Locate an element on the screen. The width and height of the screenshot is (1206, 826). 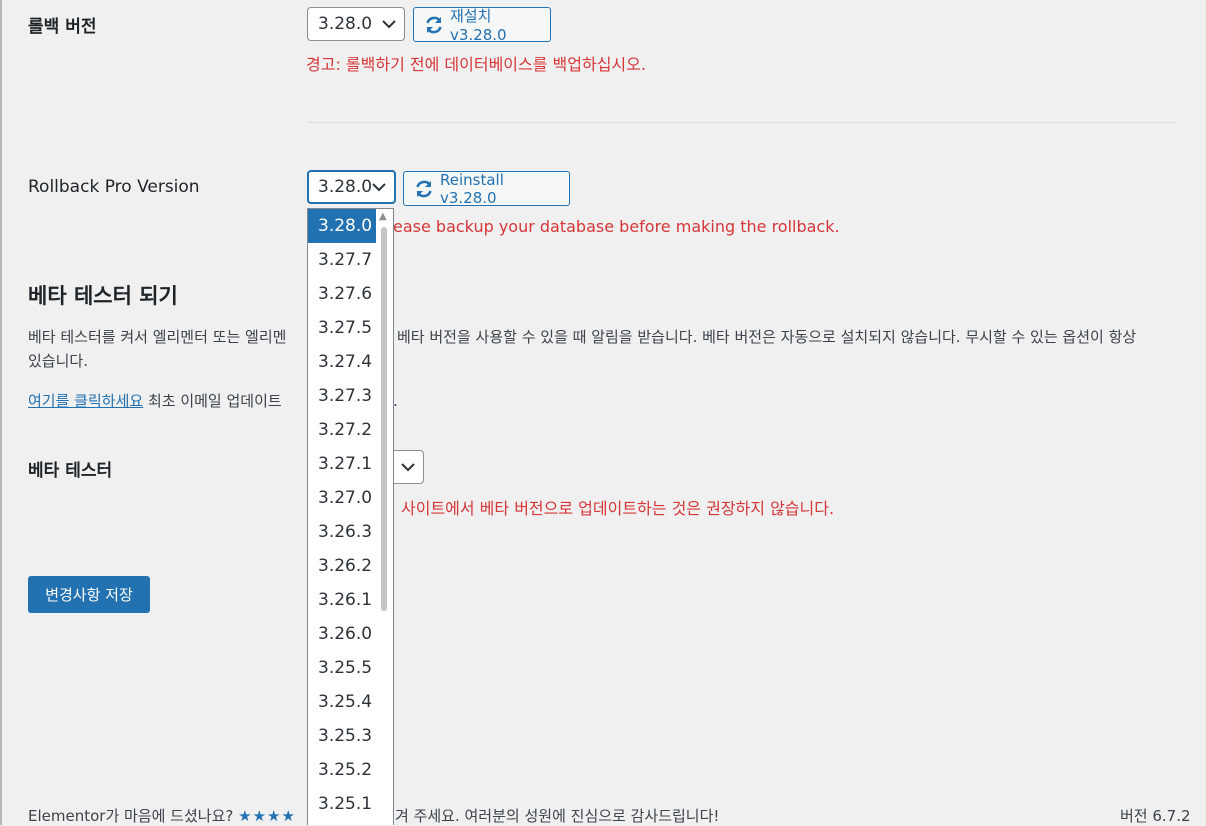
version-option: 3.27.2 is located at coordinates (342, 430).